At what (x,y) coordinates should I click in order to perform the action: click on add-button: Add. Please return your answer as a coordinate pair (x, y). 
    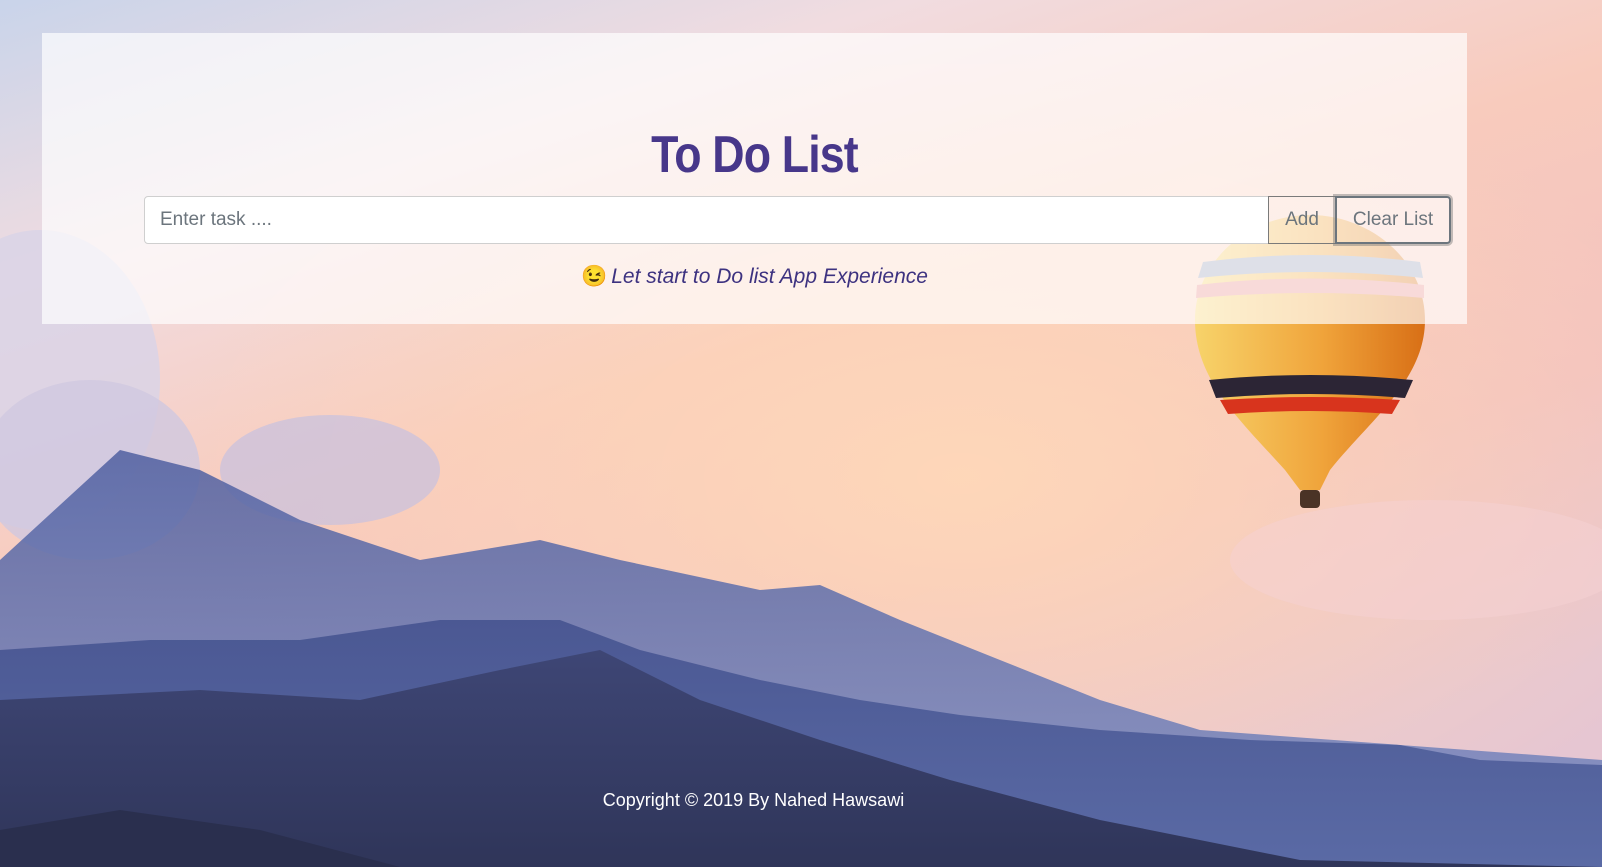
    Looking at the image, I should click on (1302, 220).